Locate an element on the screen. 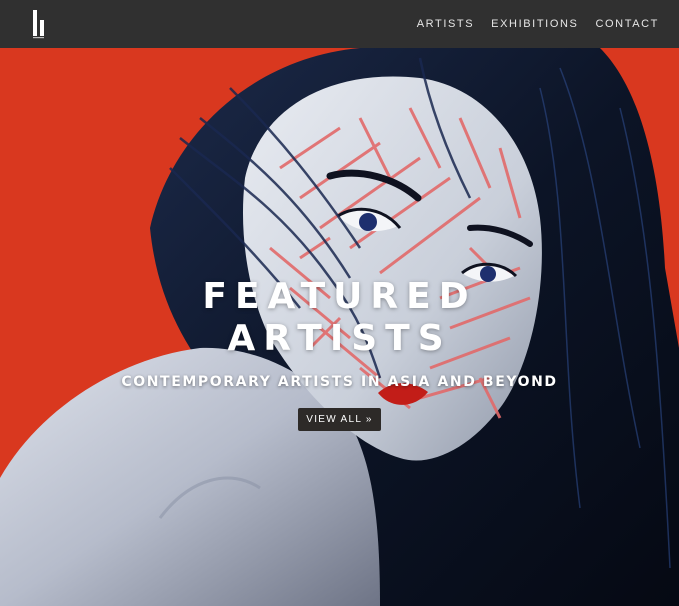 The width and height of the screenshot is (679, 606). gallery-logo-icon is located at coordinates (40, 24).